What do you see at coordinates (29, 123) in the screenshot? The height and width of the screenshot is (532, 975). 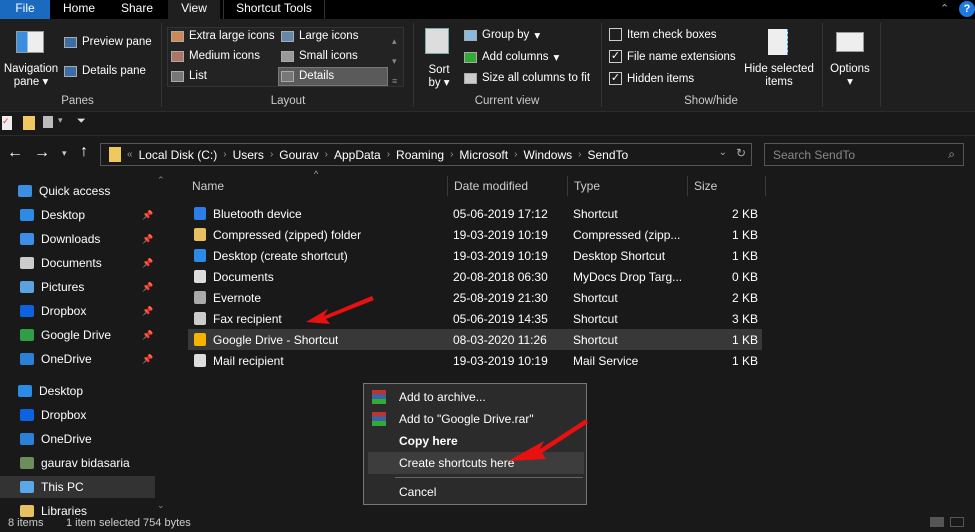 I see `new-folder-icon` at bounding box center [29, 123].